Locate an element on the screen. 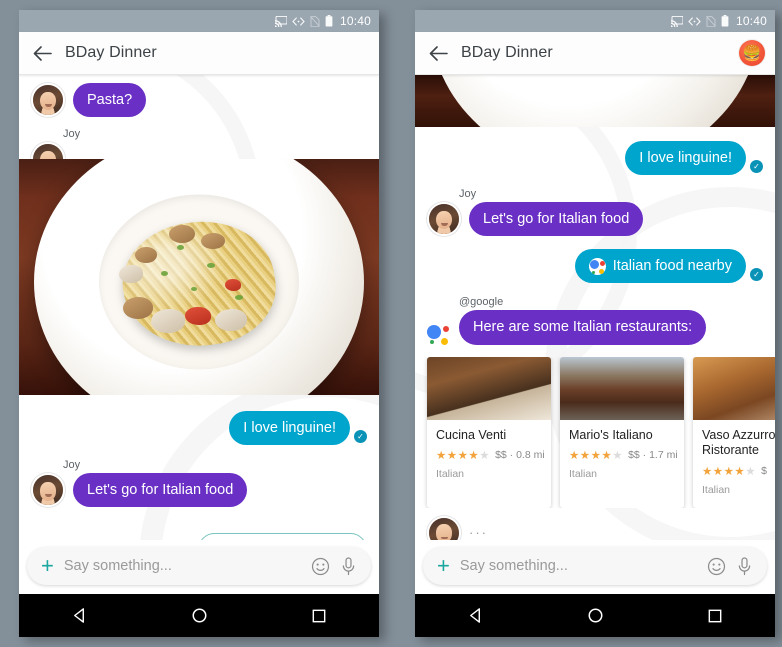 The height and width of the screenshot is (647, 782). status-bar-icons is located at coordinates (699, 21).